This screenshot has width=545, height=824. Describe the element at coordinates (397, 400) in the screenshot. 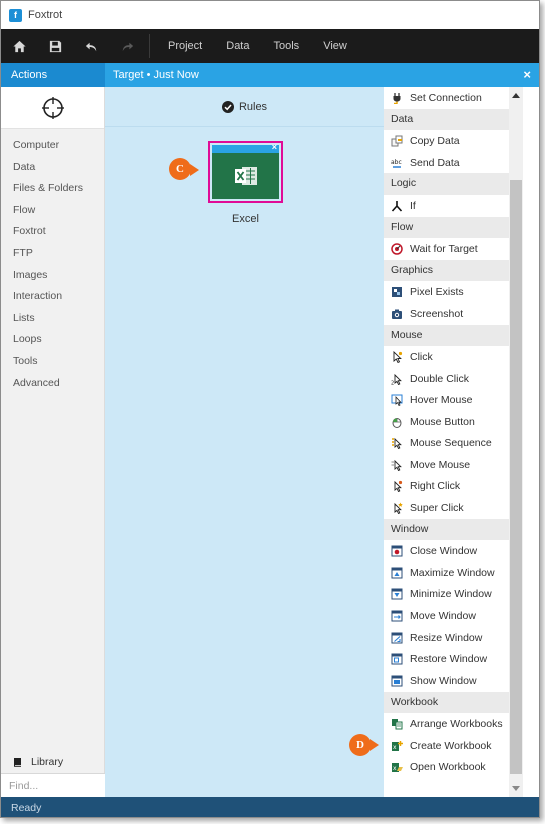

I see `hover-icon` at that location.